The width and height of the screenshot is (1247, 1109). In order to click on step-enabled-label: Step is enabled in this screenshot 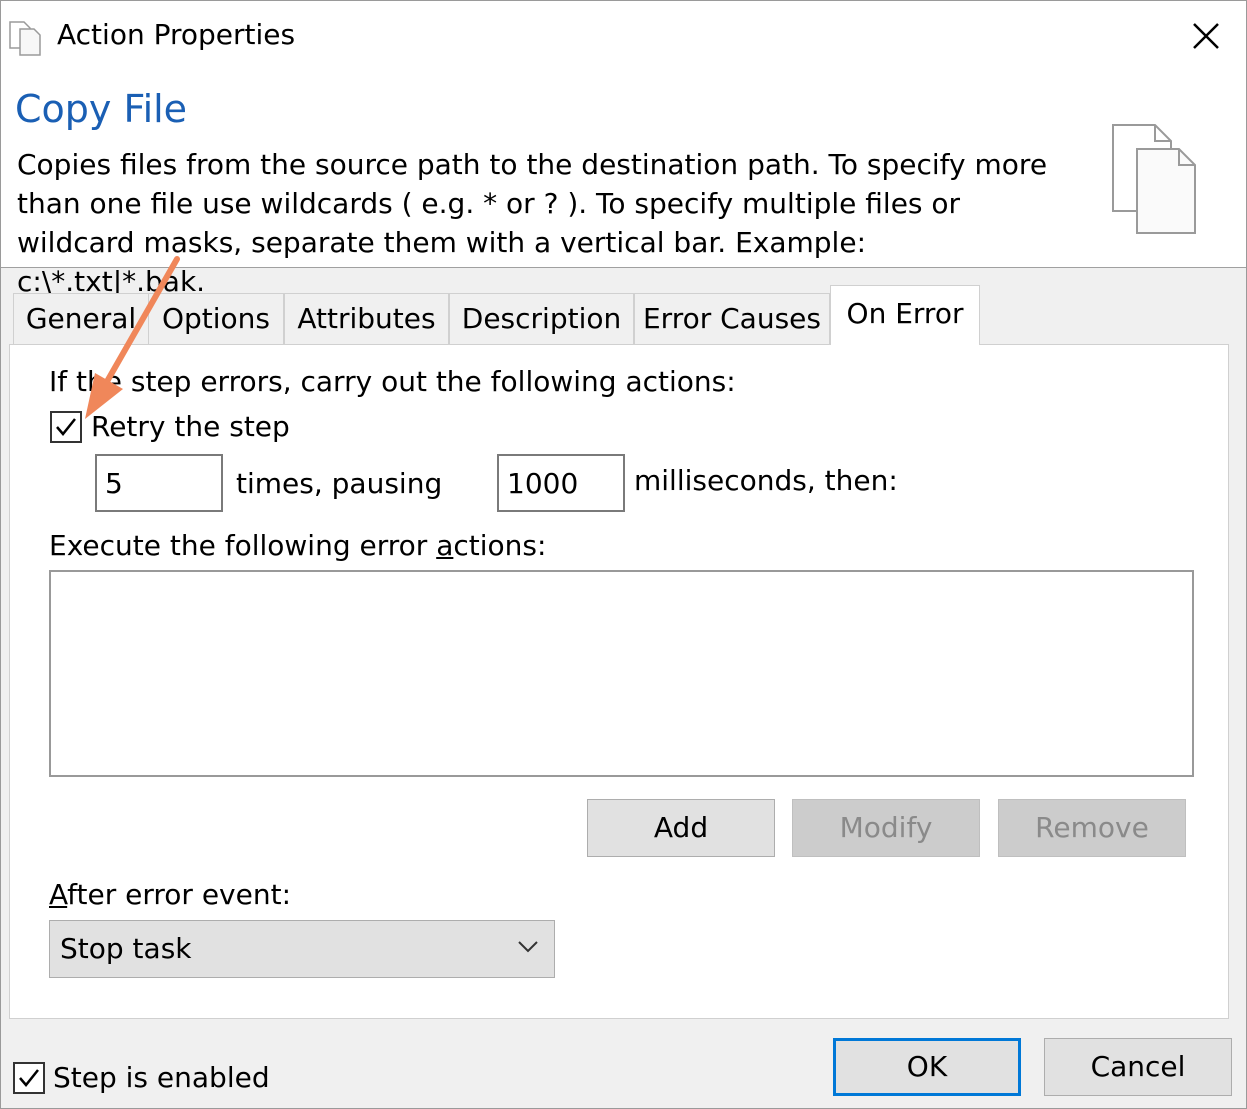, I will do `click(161, 1078)`.